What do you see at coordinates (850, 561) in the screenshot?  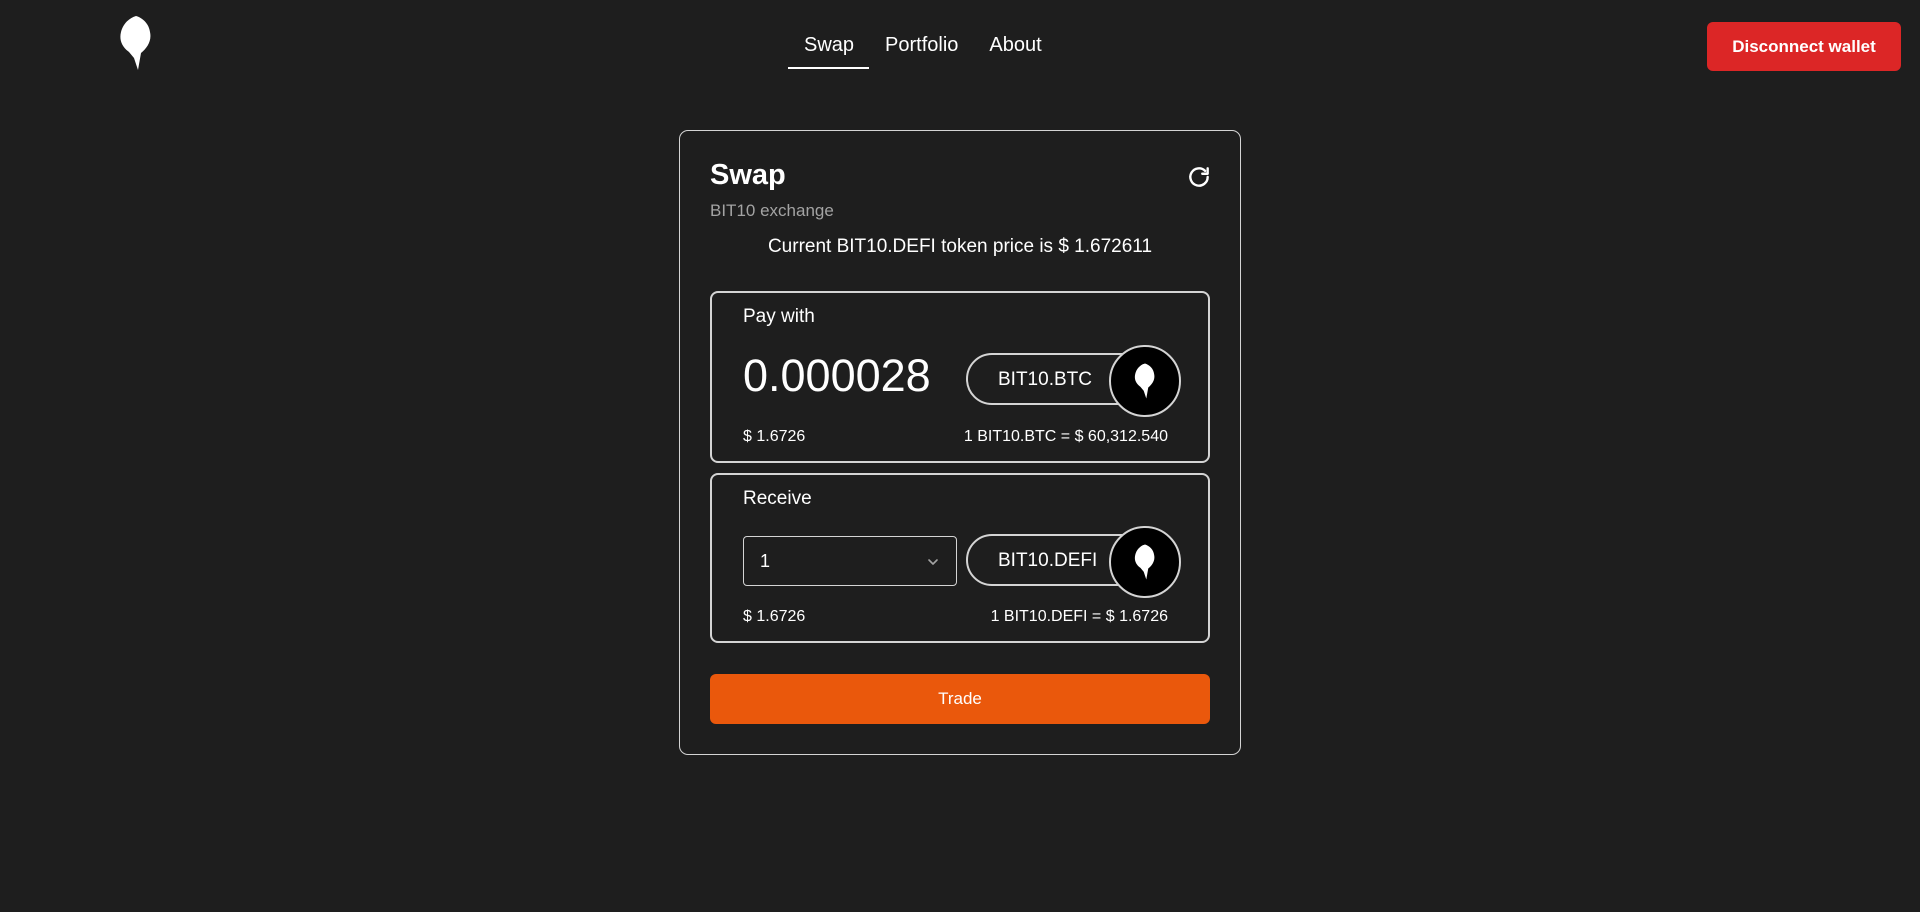 I see `receive-quantity-select: 1` at bounding box center [850, 561].